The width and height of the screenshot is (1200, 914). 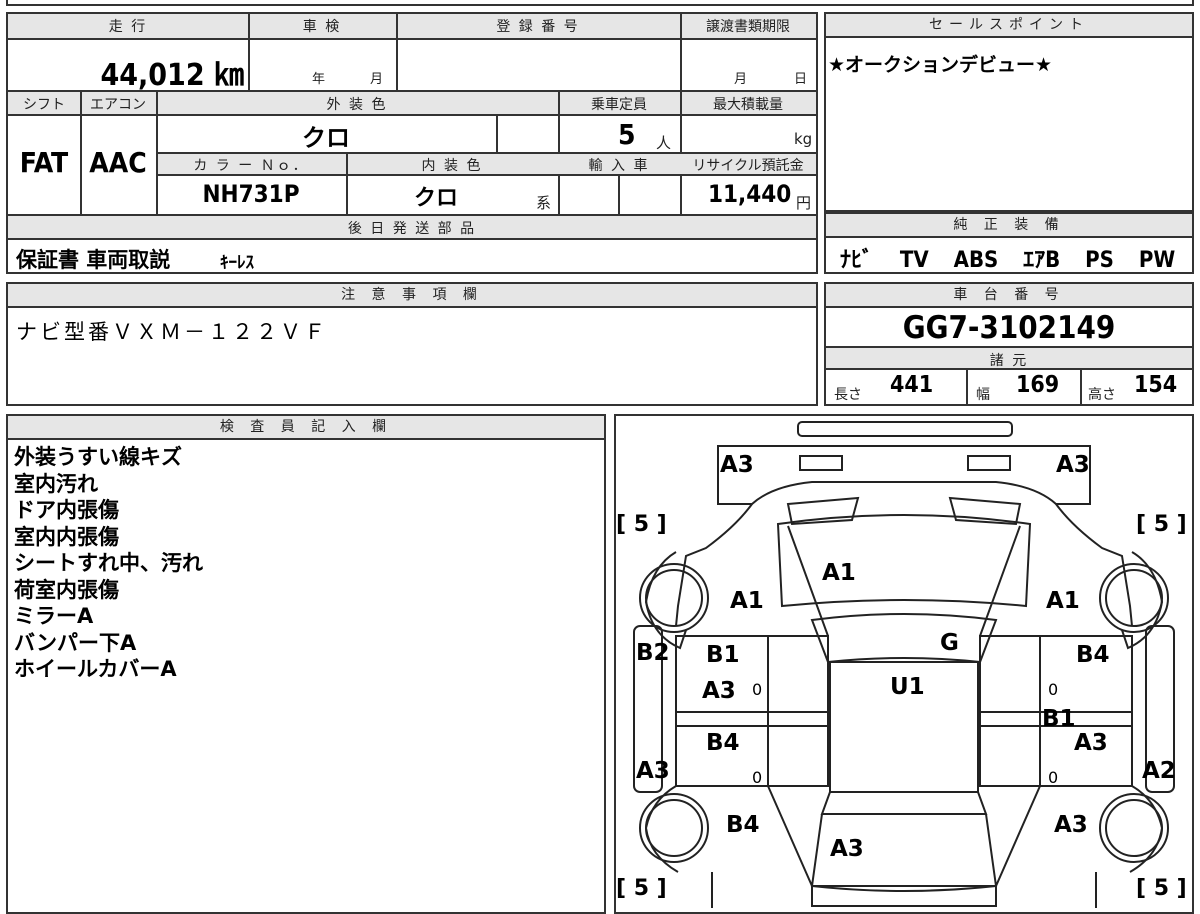 I want to click on damage-mark: G, so click(x=949, y=643).